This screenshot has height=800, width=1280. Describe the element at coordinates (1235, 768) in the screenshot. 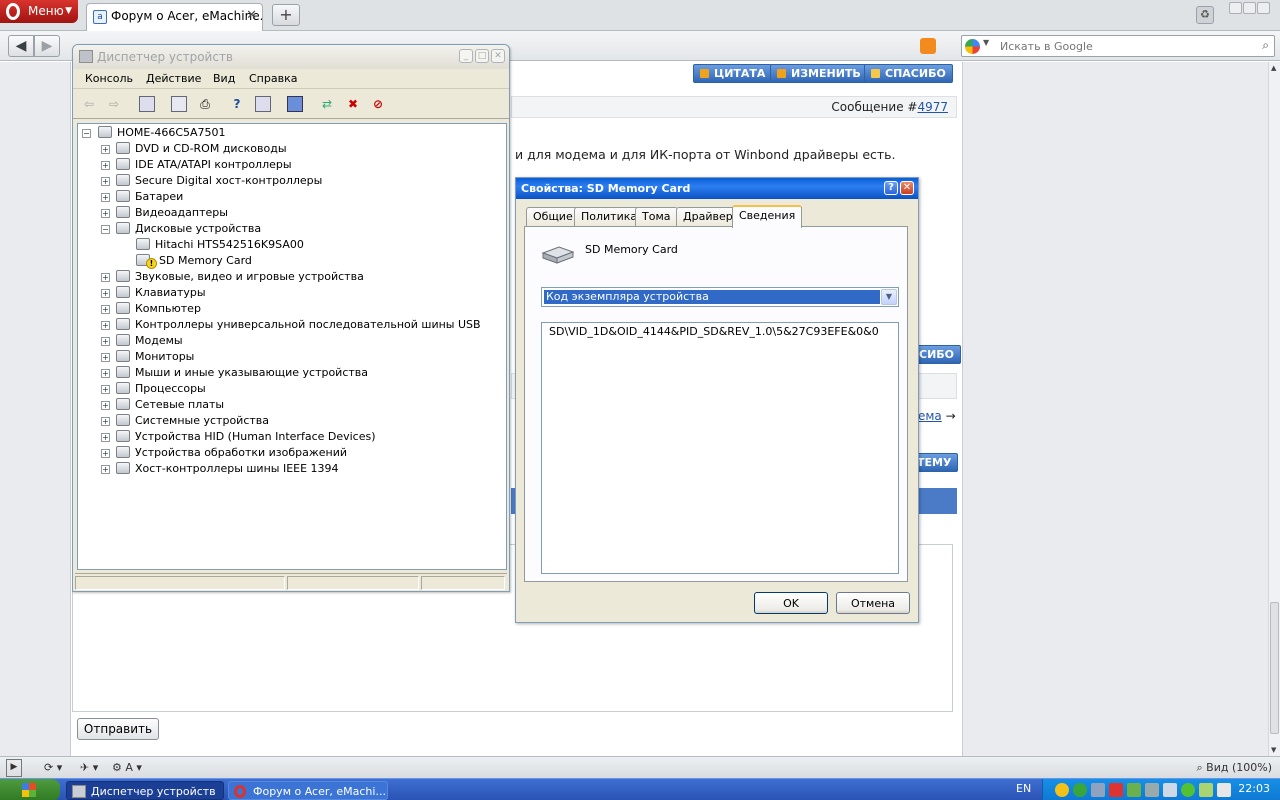

I see `zoom-control: ⌕ Вид (100%)` at that location.